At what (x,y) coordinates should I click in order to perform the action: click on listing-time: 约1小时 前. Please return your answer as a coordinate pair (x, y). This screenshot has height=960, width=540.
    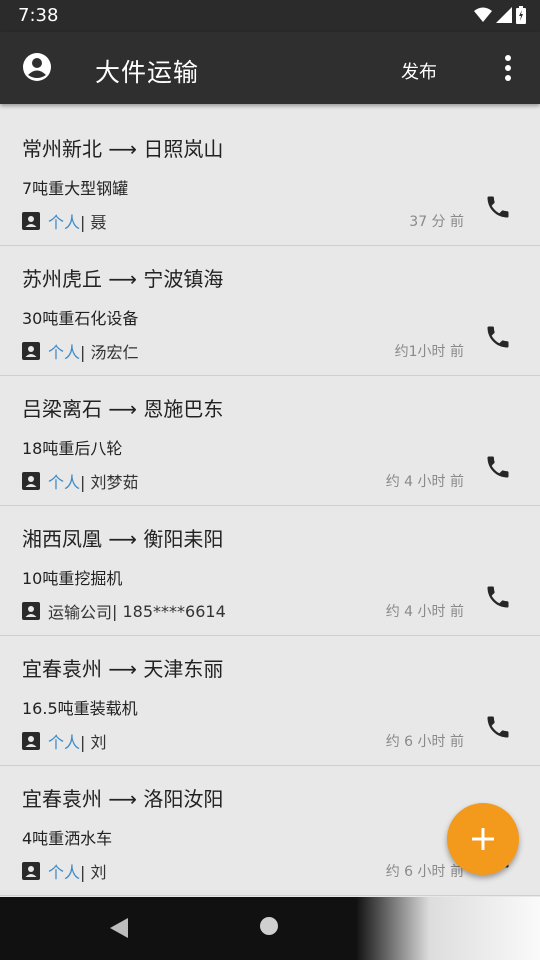
    Looking at the image, I should click on (429, 352).